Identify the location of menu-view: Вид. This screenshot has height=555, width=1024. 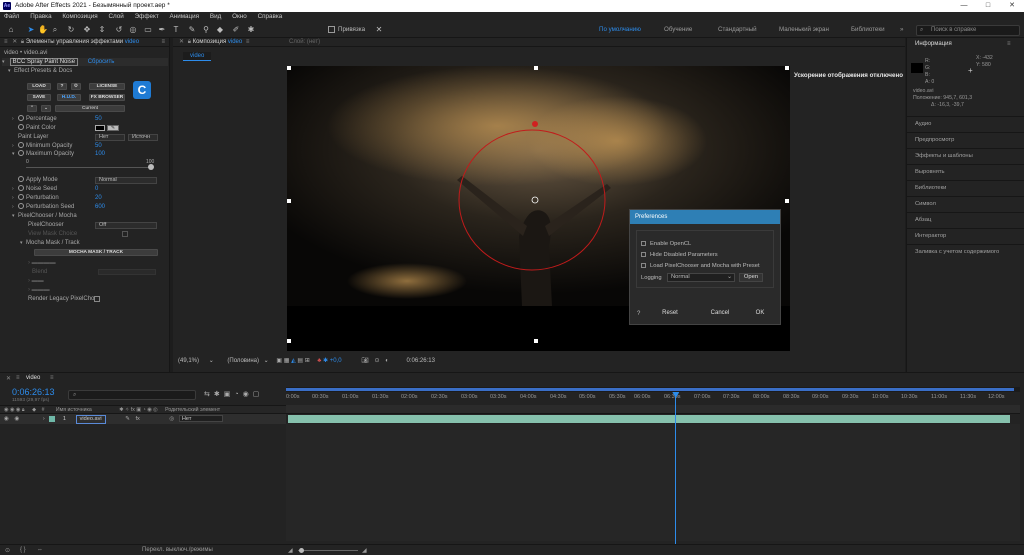
(215, 17).